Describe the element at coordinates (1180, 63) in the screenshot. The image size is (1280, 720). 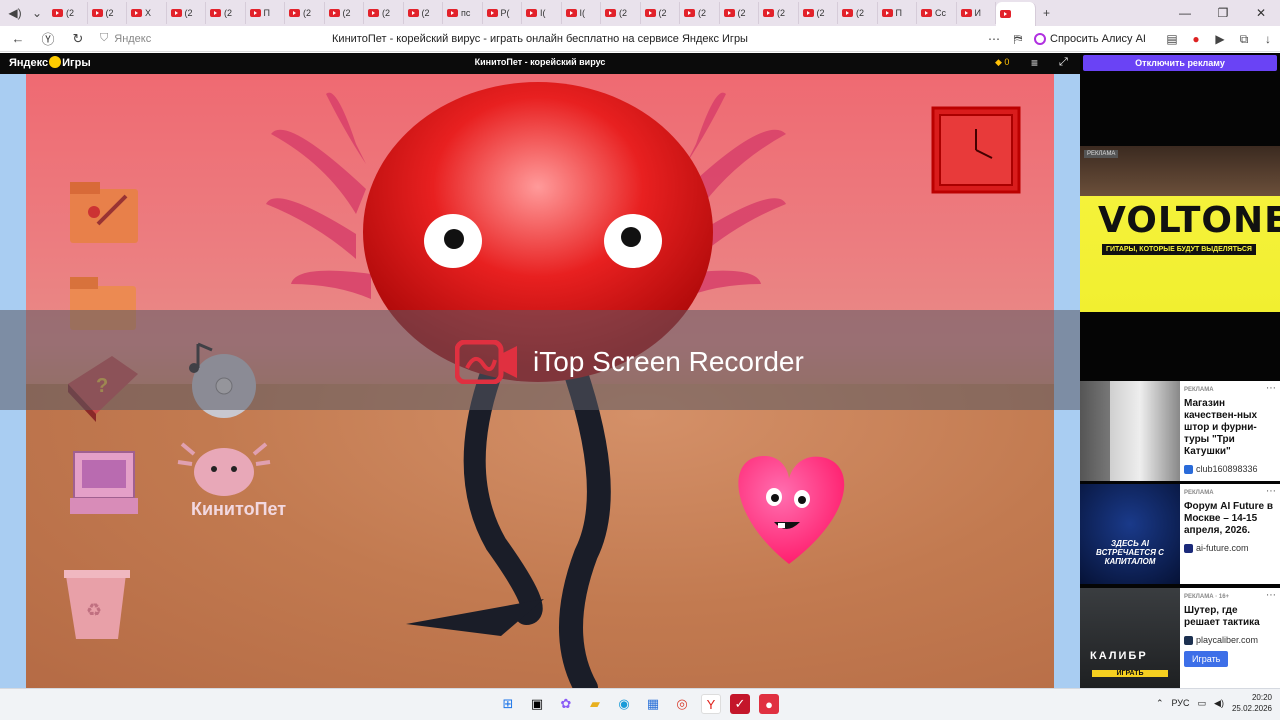
I see `disable-ads-button: Отключить рекламу` at that location.